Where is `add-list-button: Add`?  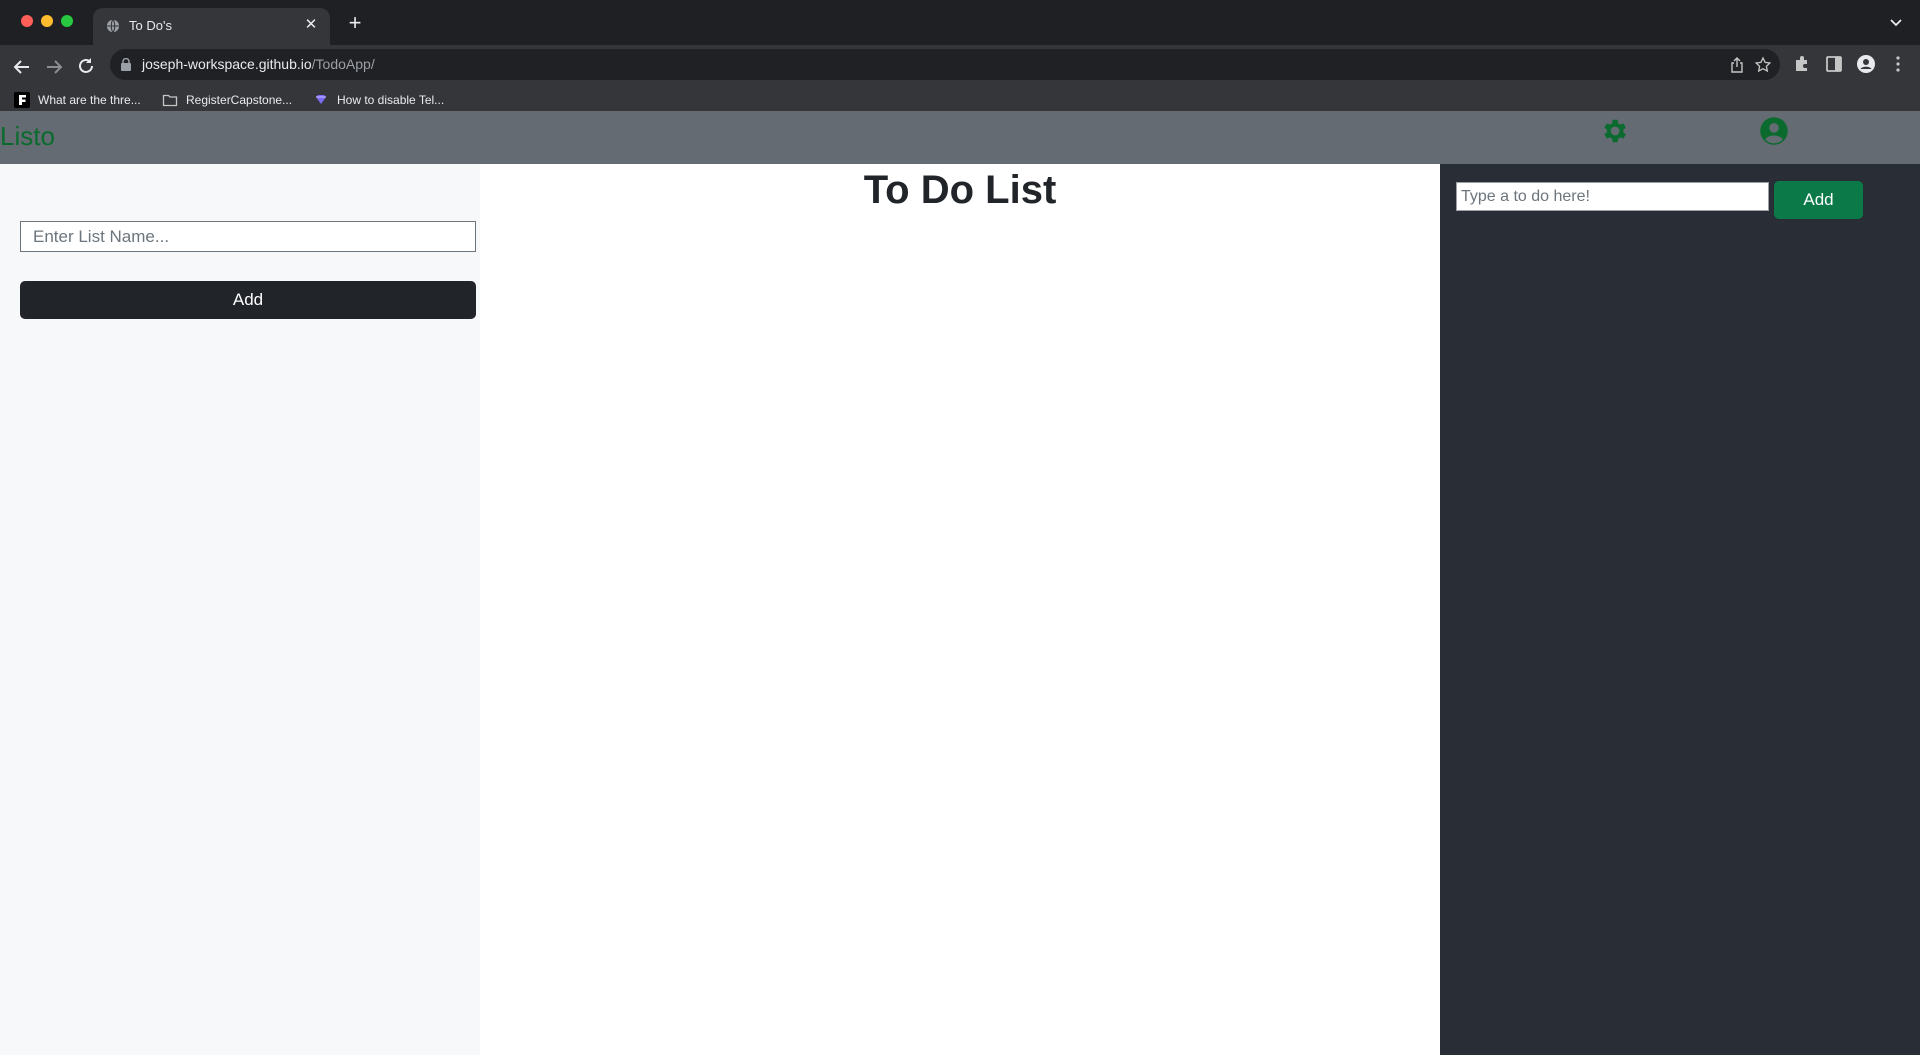 add-list-button: Add is located at coordinates (248, 300).